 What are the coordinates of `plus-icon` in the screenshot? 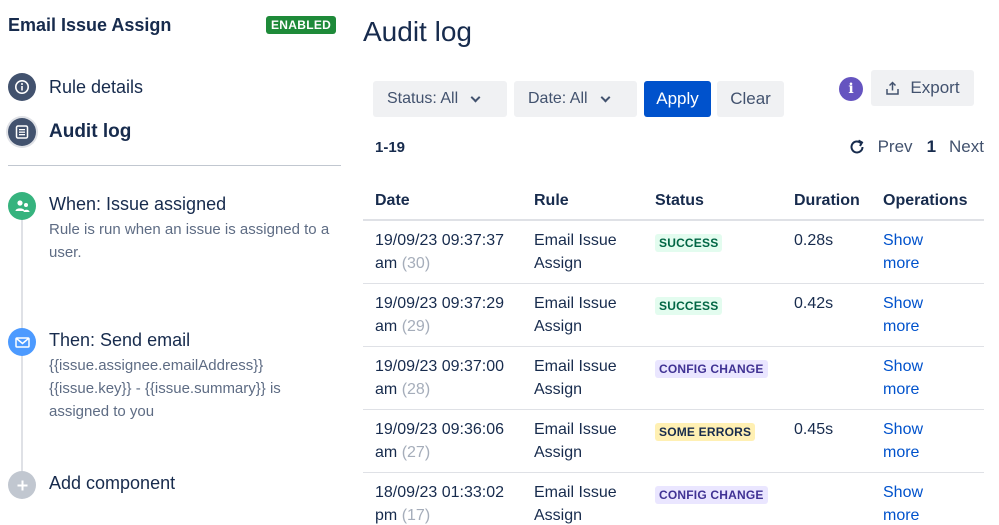 It's located at (22, 485).